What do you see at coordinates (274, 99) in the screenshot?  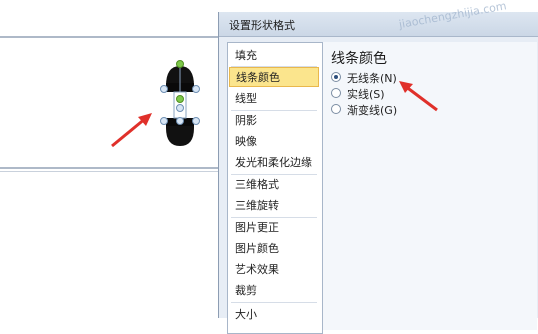 I see `nav-item-line-style: 线型` at bounding box center [274, 99].